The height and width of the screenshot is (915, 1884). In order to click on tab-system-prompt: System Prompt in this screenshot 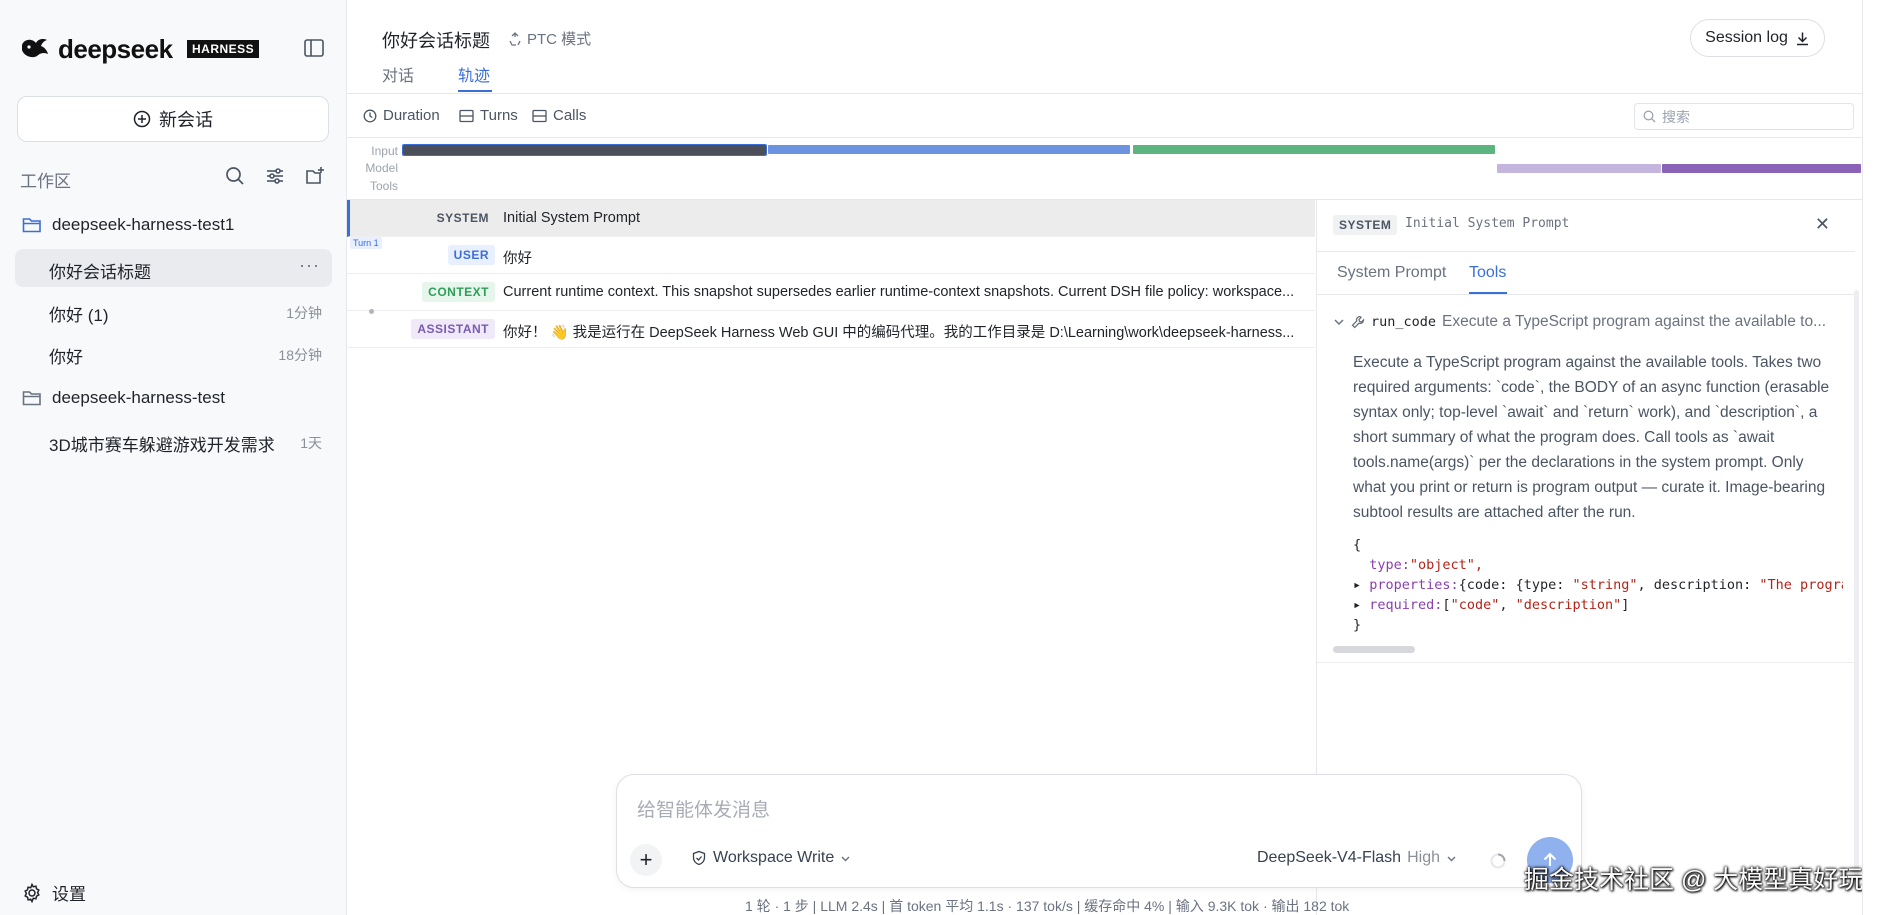, I will do `click(1391, 273)`.